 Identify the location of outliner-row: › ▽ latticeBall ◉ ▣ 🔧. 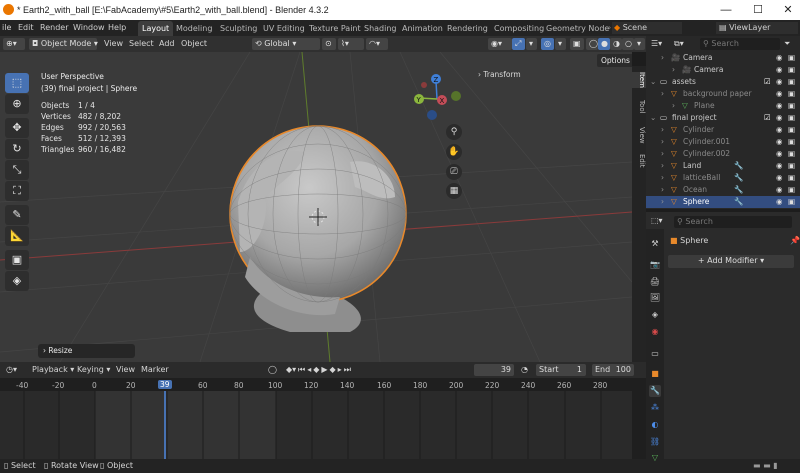
(723, 178).